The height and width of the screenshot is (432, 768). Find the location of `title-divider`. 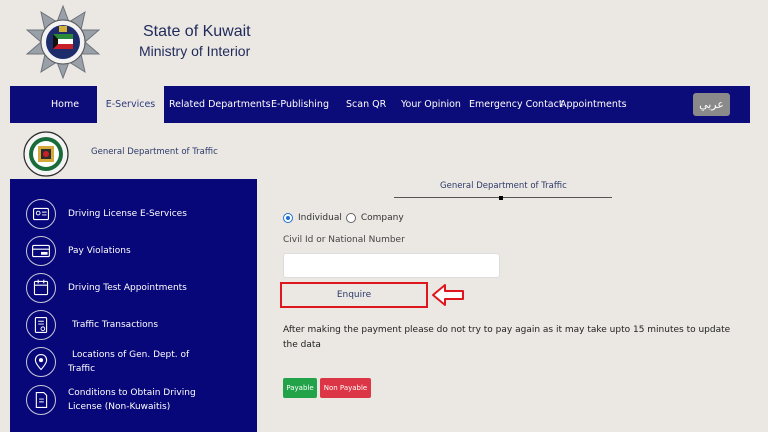

title-divider is located at coordinates (503, 197).